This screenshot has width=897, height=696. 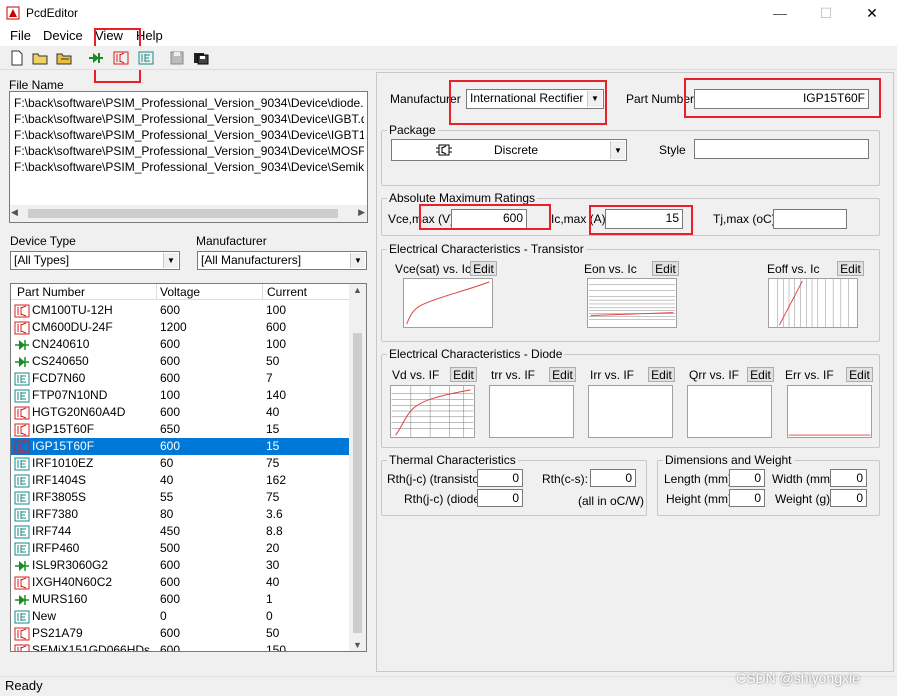 What do you see at coordinates (167, 497) in the screenshot?
I see `voltage-cell: 55` at bounding box center [167, 497].